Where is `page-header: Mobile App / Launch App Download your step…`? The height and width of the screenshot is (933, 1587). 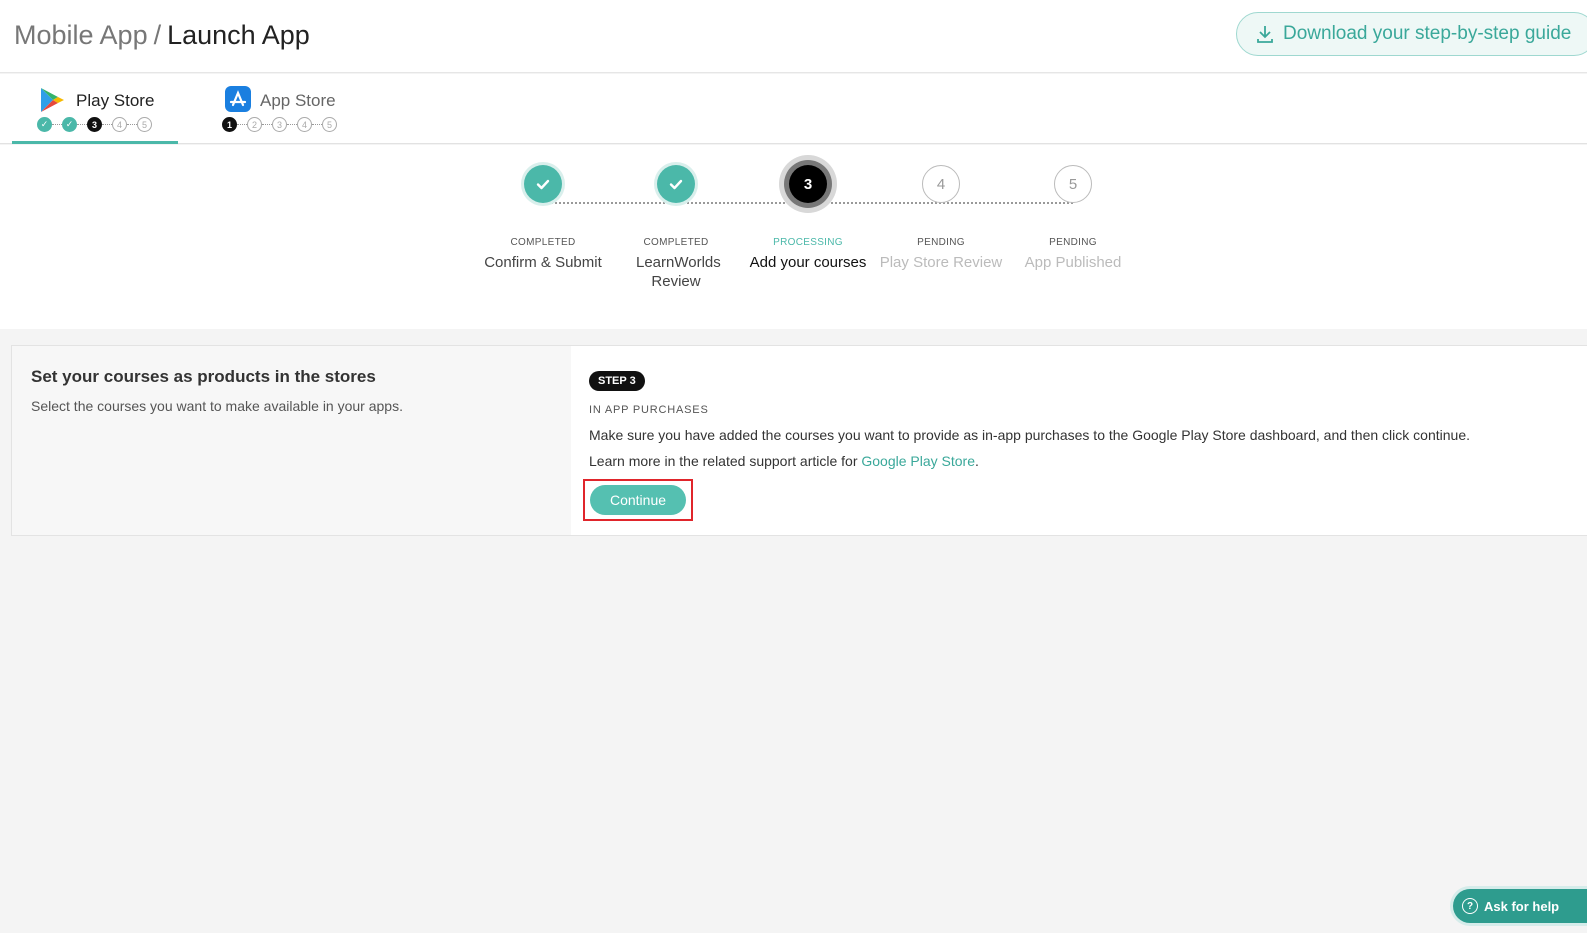 page-header: Mobile App / Launch App Download your step… is located at coordinates (793, 36).